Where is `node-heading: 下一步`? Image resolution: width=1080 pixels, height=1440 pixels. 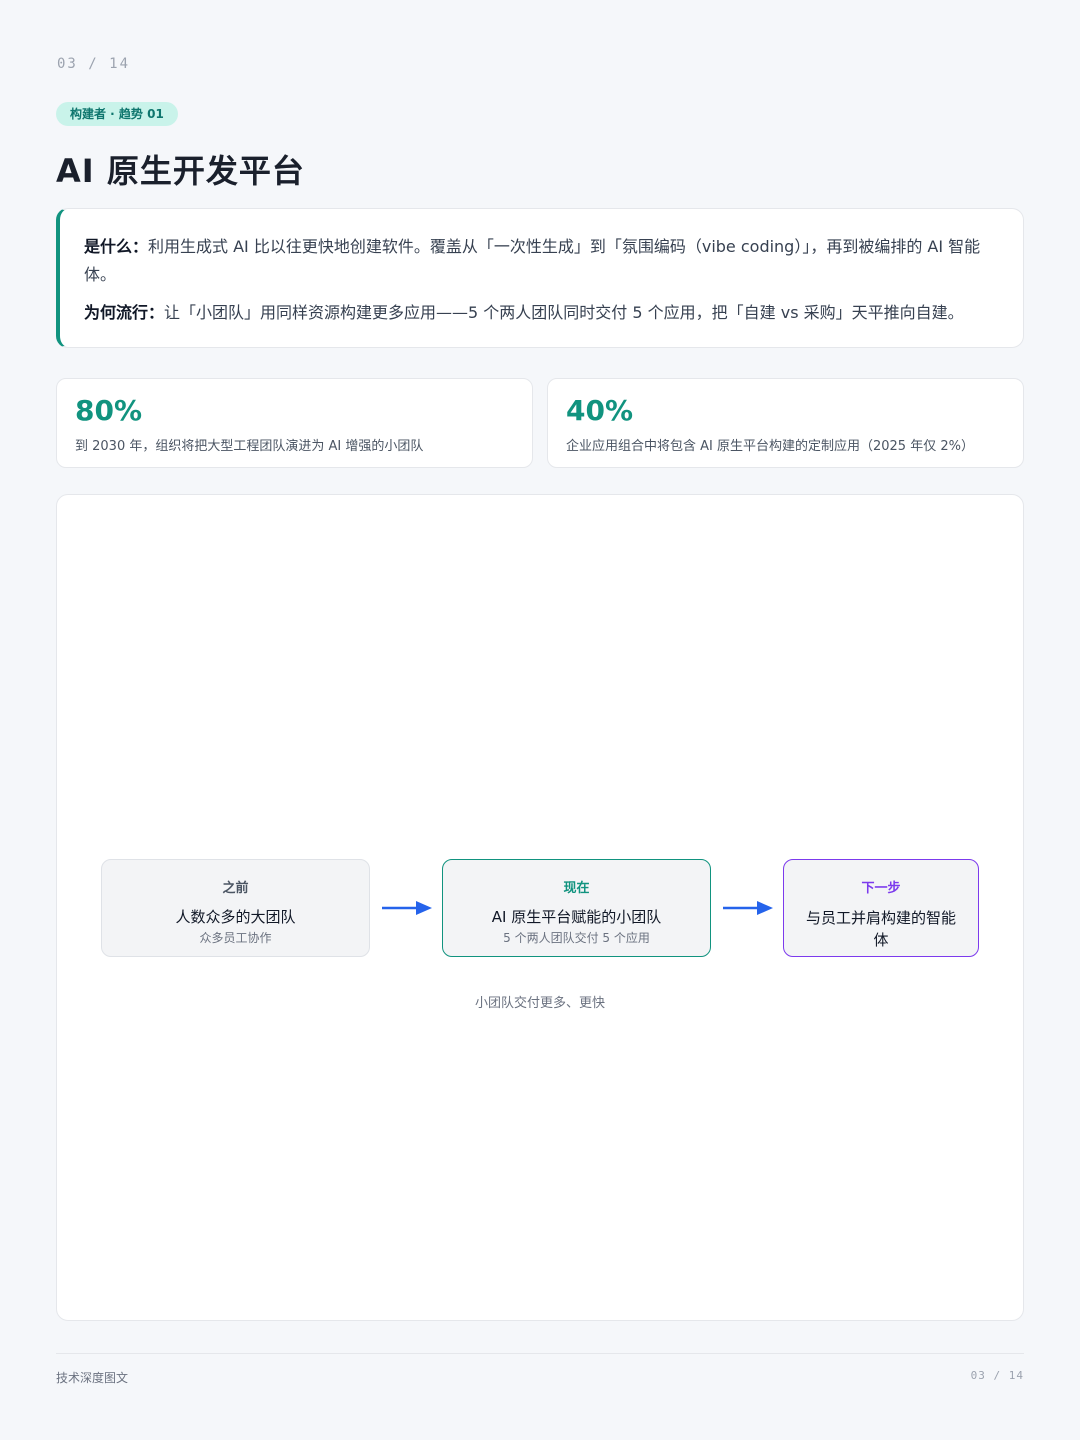 node-heading: 下一步 is located at coordinates (881, 888).